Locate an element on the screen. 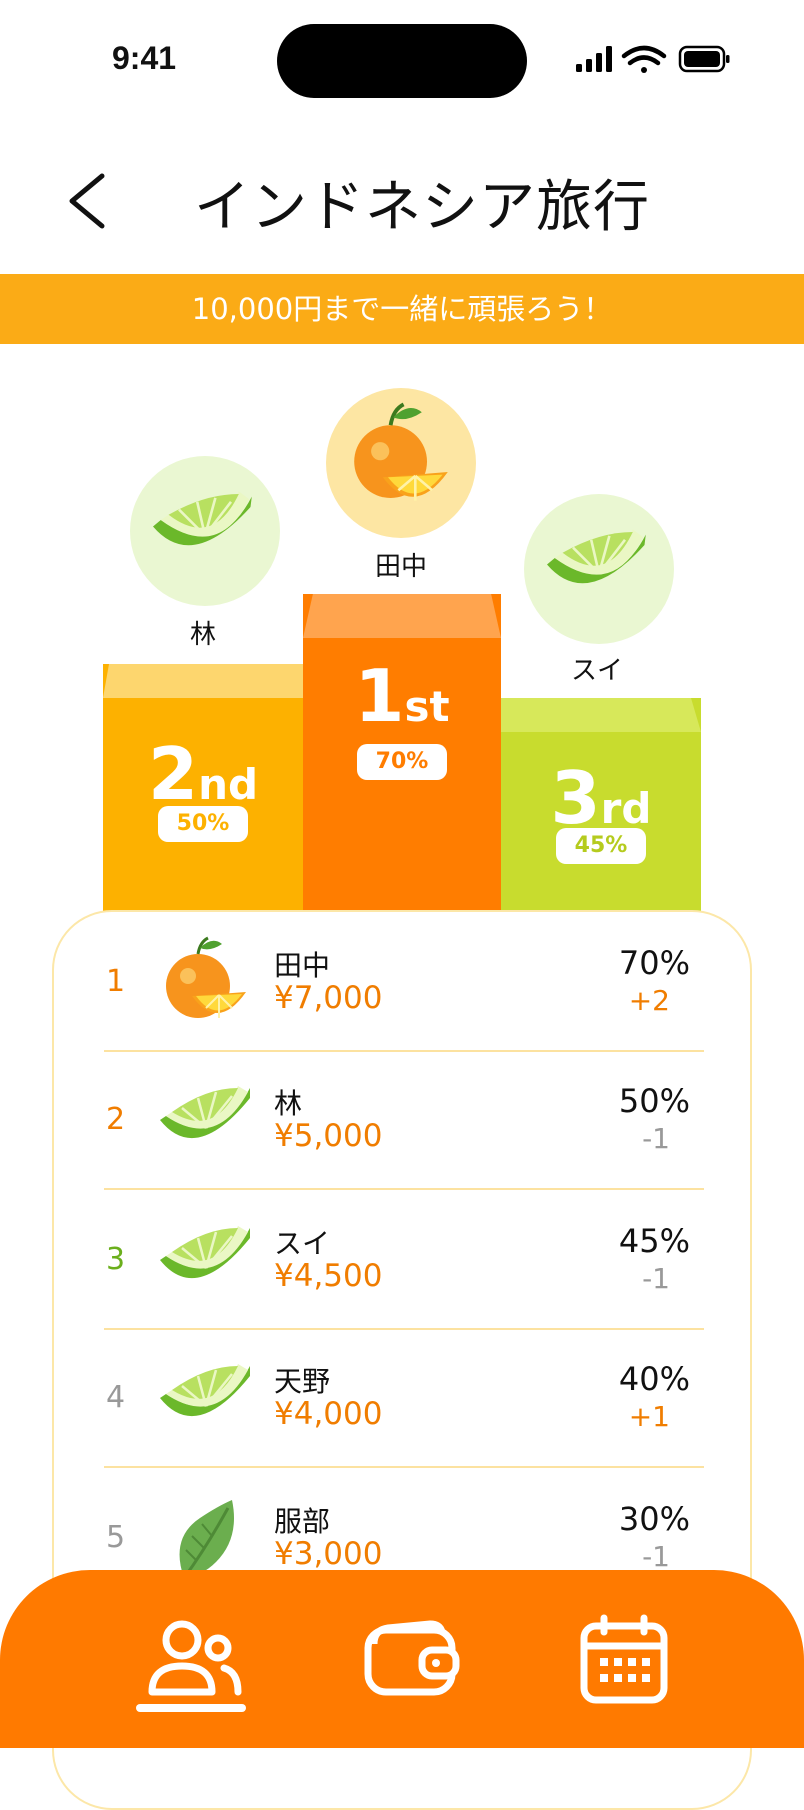 The image size is (804, 1810). status-icons is located at coordinates (653, 59).